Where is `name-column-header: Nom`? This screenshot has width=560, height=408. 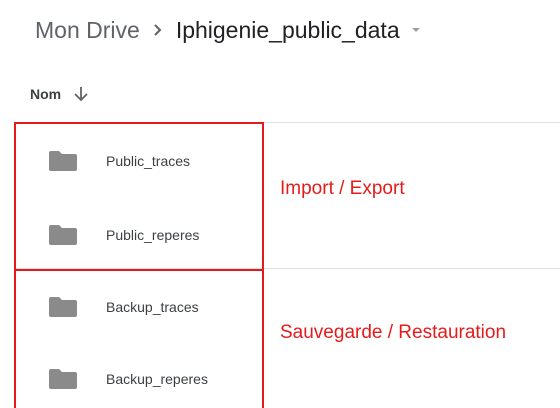 name-column-header: Nom is located at coordinates (59, 94).